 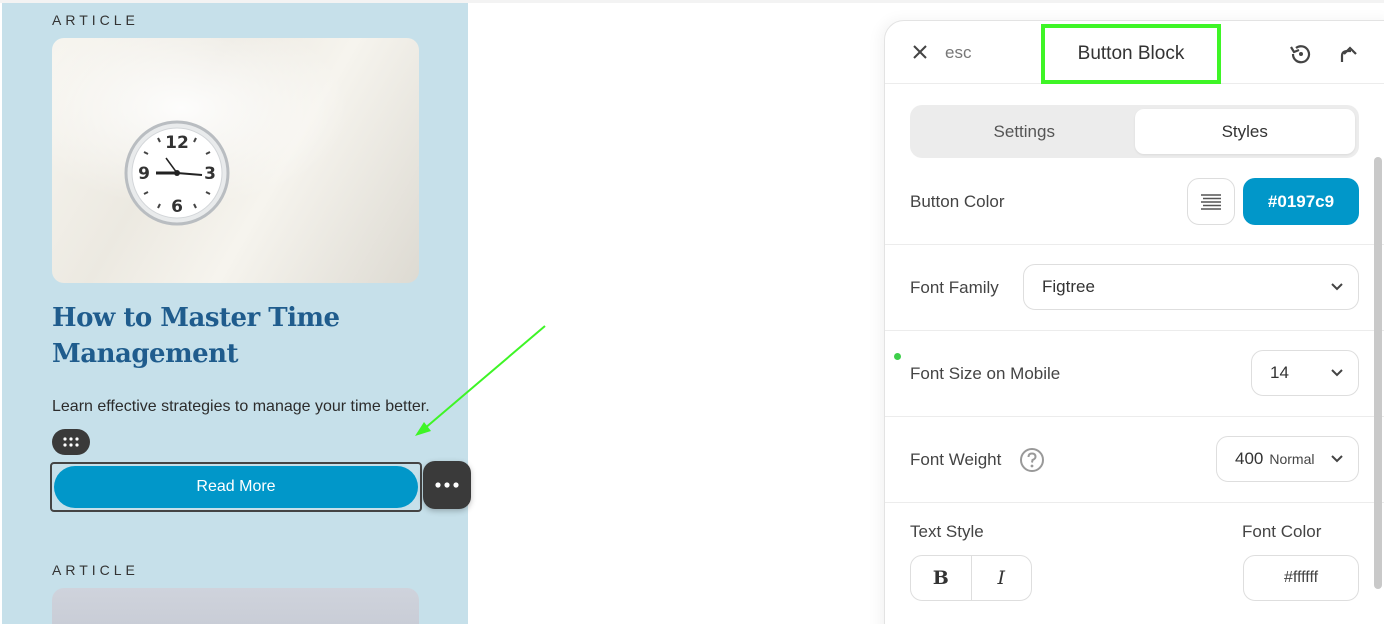 What do you see at coordinates (95, 20) in the screenshot?
I see `card-eyebrow: ARTICLE` at bounding box center [95, 20].